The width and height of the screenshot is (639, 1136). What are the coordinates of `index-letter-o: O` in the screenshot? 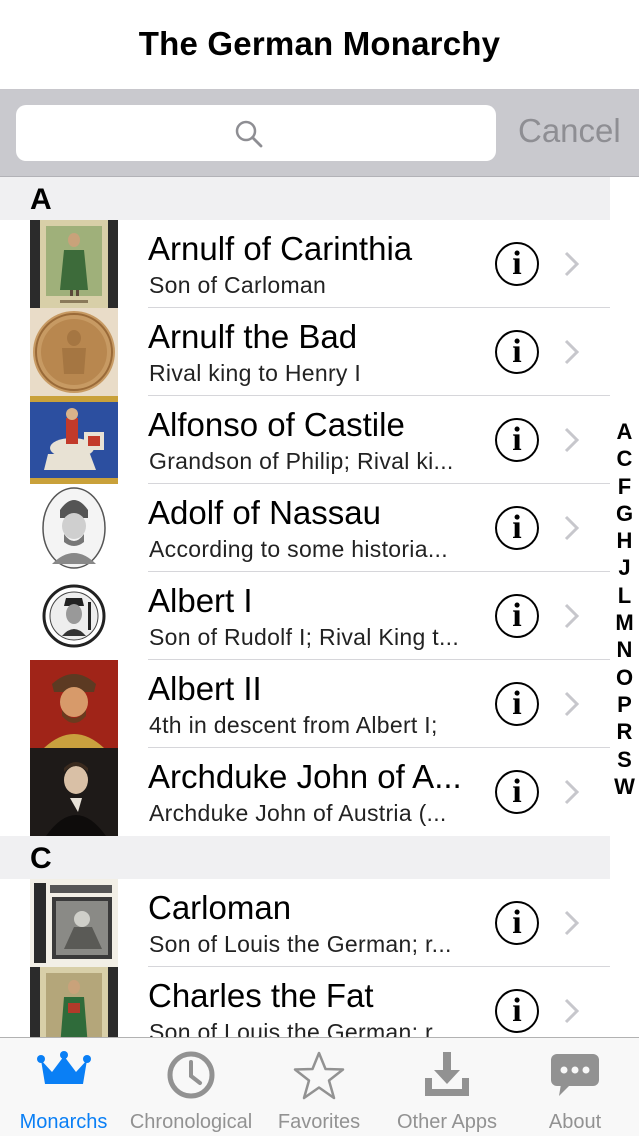 It's located at (624, 677).